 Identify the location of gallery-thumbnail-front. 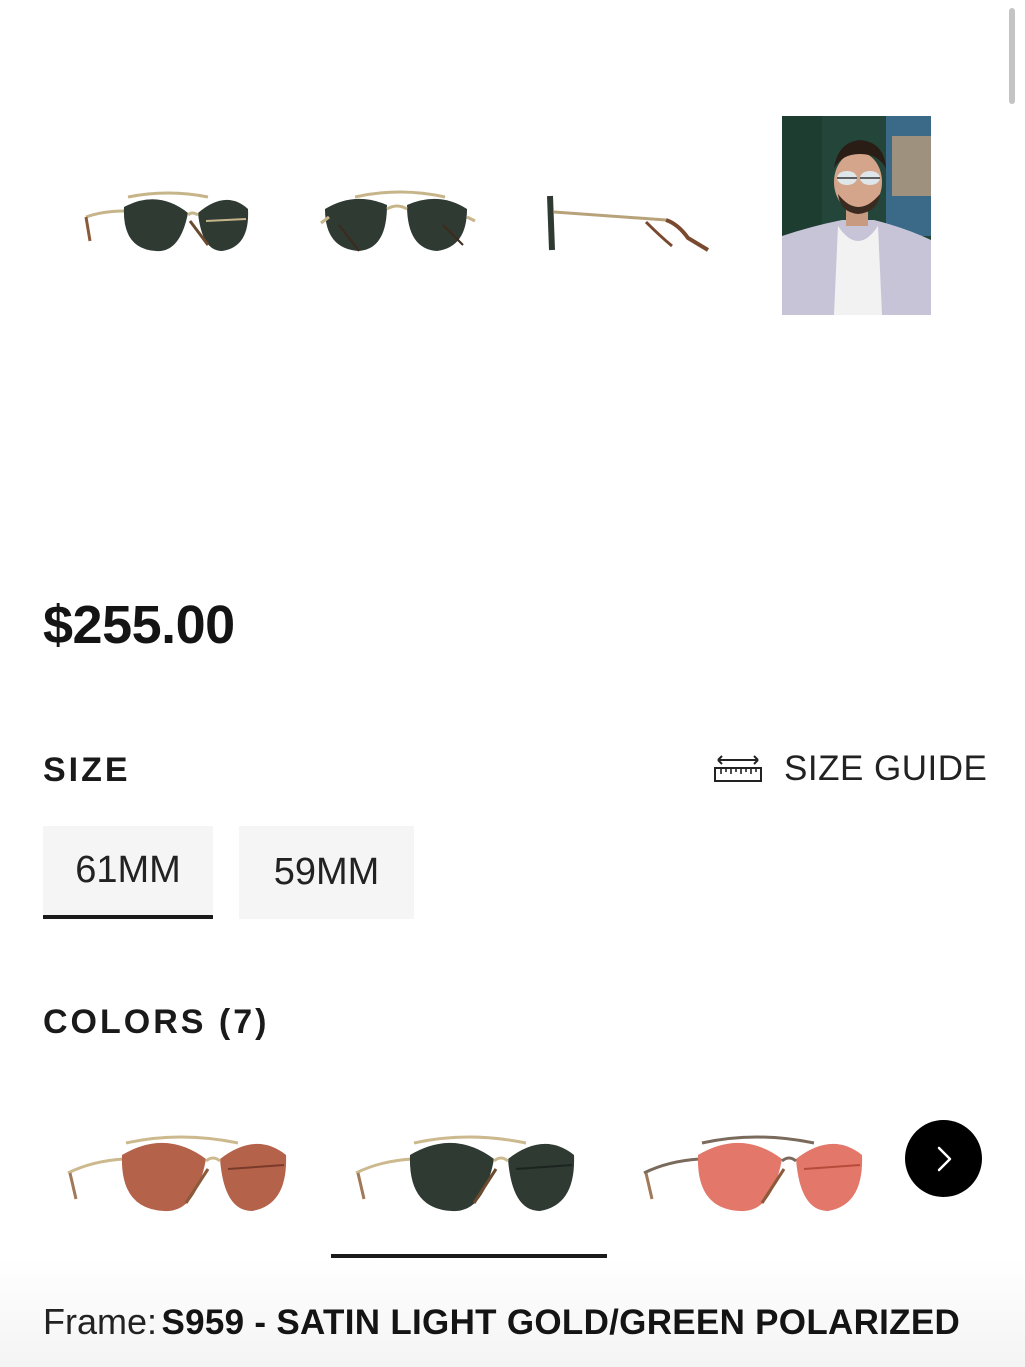
(168, 220).